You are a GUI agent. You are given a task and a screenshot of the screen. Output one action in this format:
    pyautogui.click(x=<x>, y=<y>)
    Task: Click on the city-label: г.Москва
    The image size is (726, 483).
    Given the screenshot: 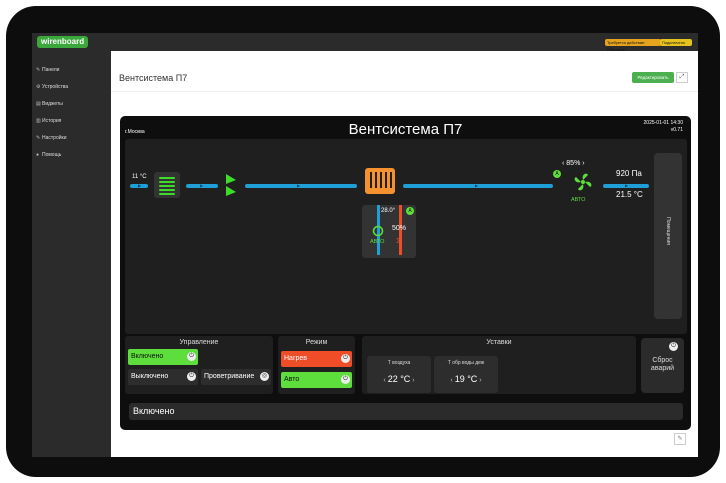 What is the action you would take?
    pyautogui.click(x=135, y=132)
    